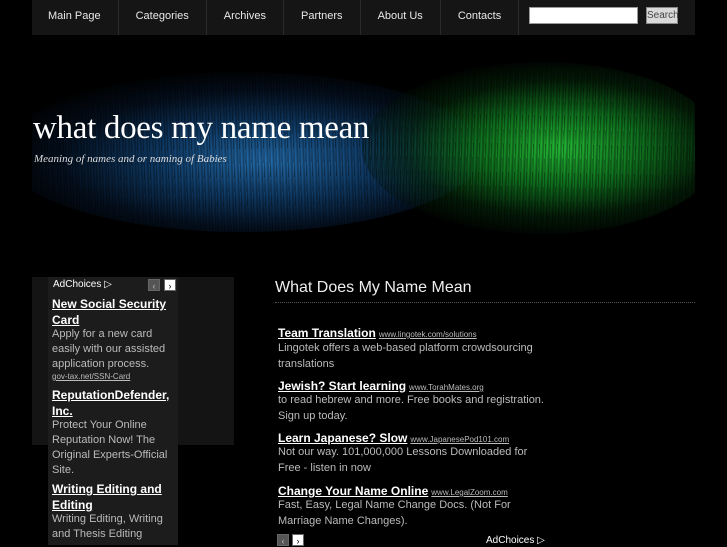  Describe the element at coordinates (446, 387) in the screenshot. I see `ad-url: www.TorahMates.org` at that location.